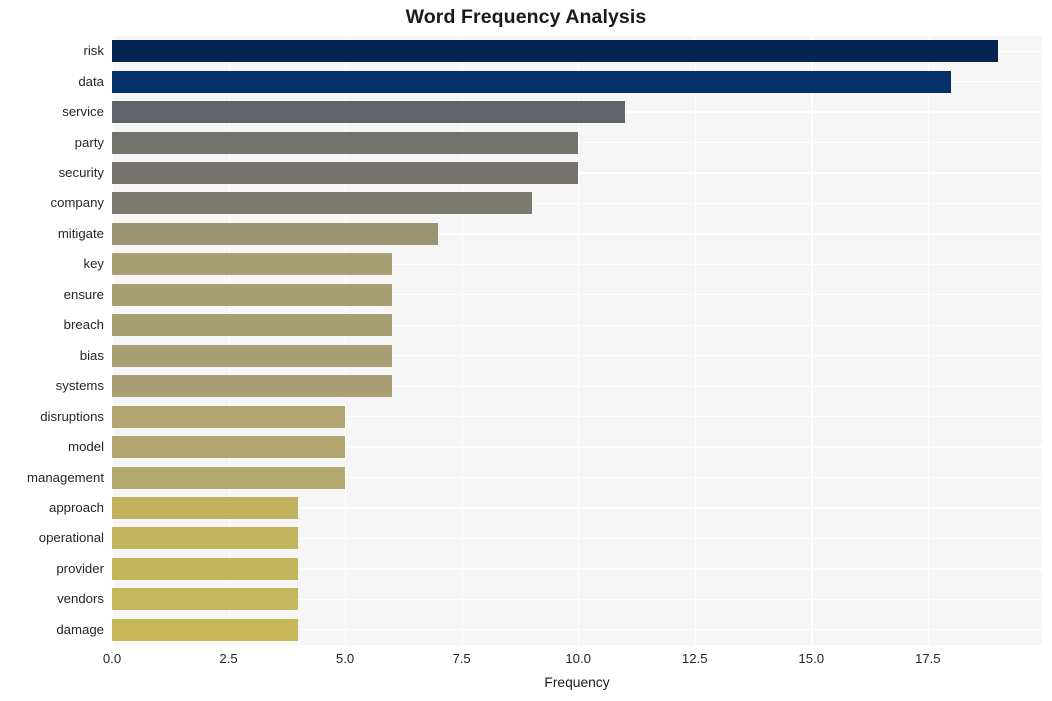 The height and width of the screenshot is (701, 1052). I want to click on bar-model, so click(229, 447).